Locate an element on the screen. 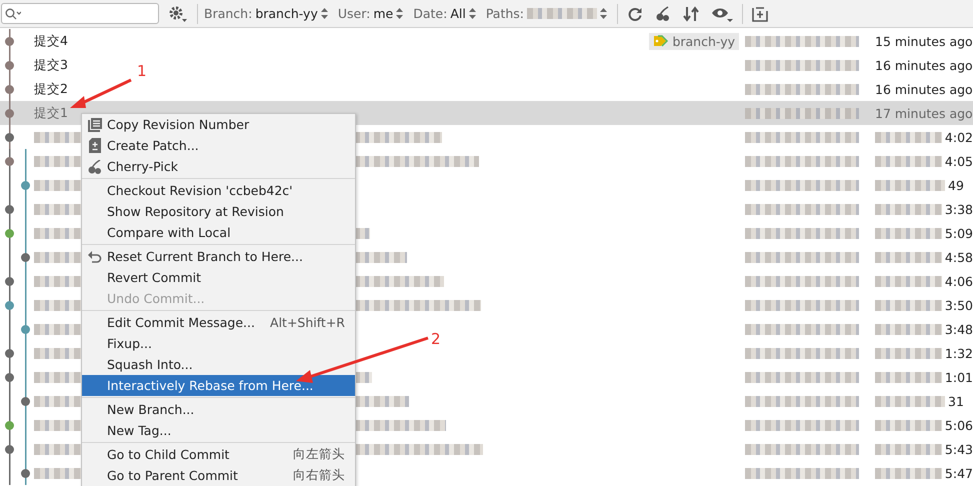 This screenshot has height=486, width=973. refresh-icon is located at coordinates (635, 14).